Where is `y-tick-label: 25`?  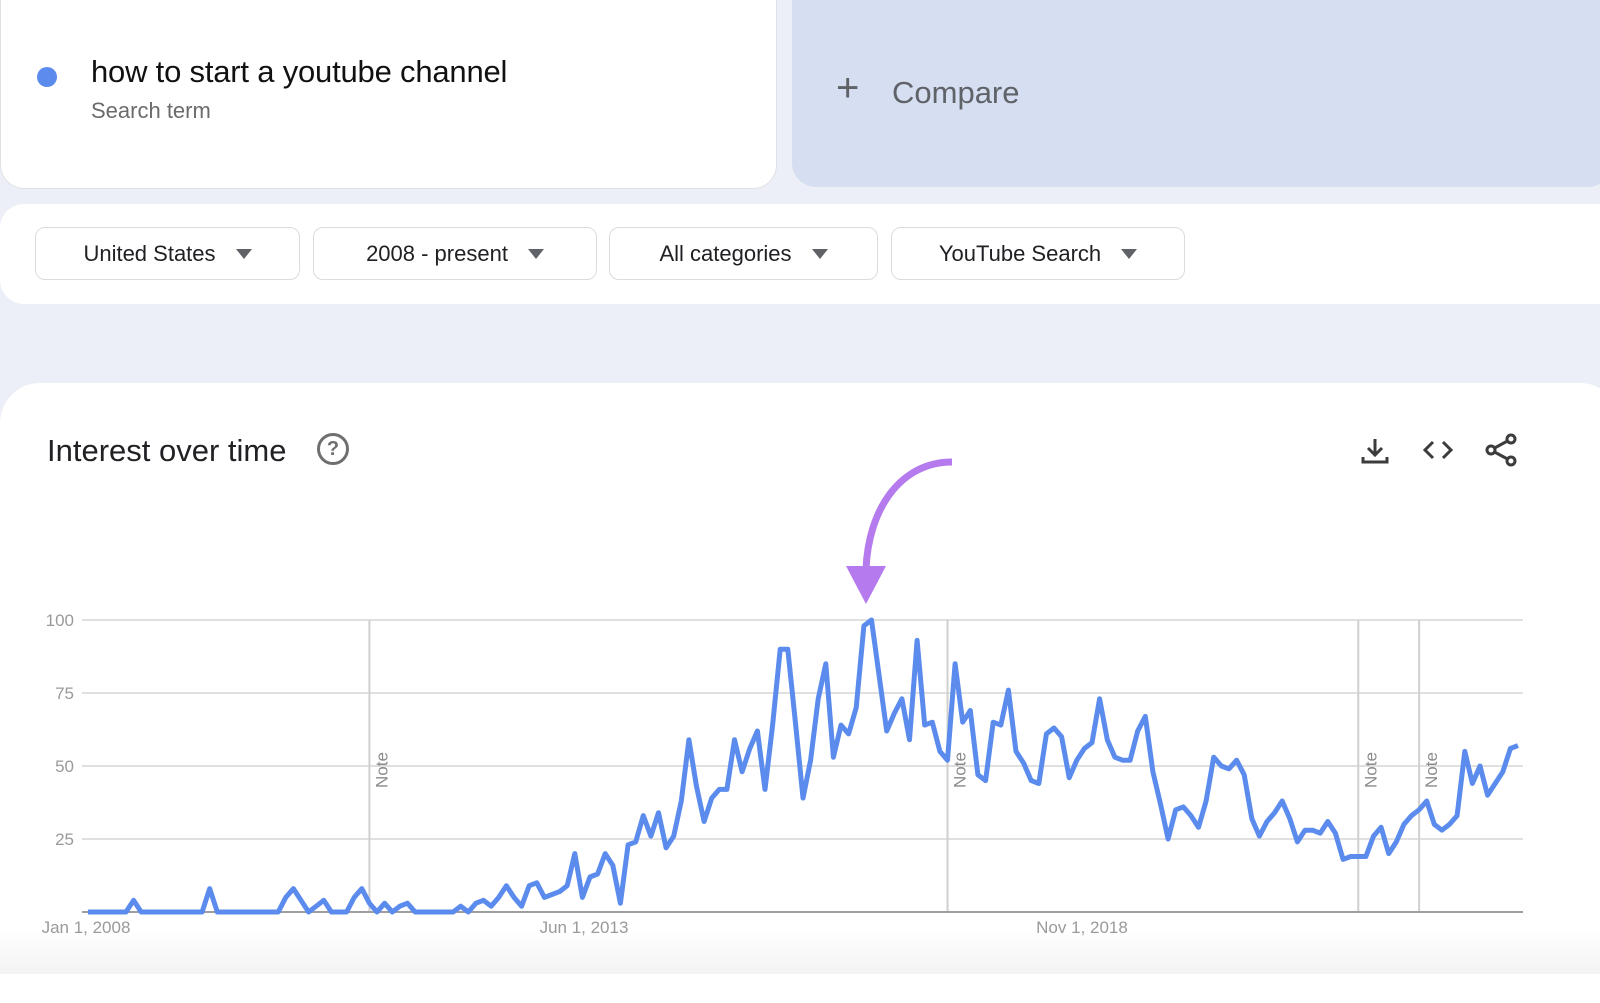 y-tick-label: 25 is located at coordinates (64, 839).